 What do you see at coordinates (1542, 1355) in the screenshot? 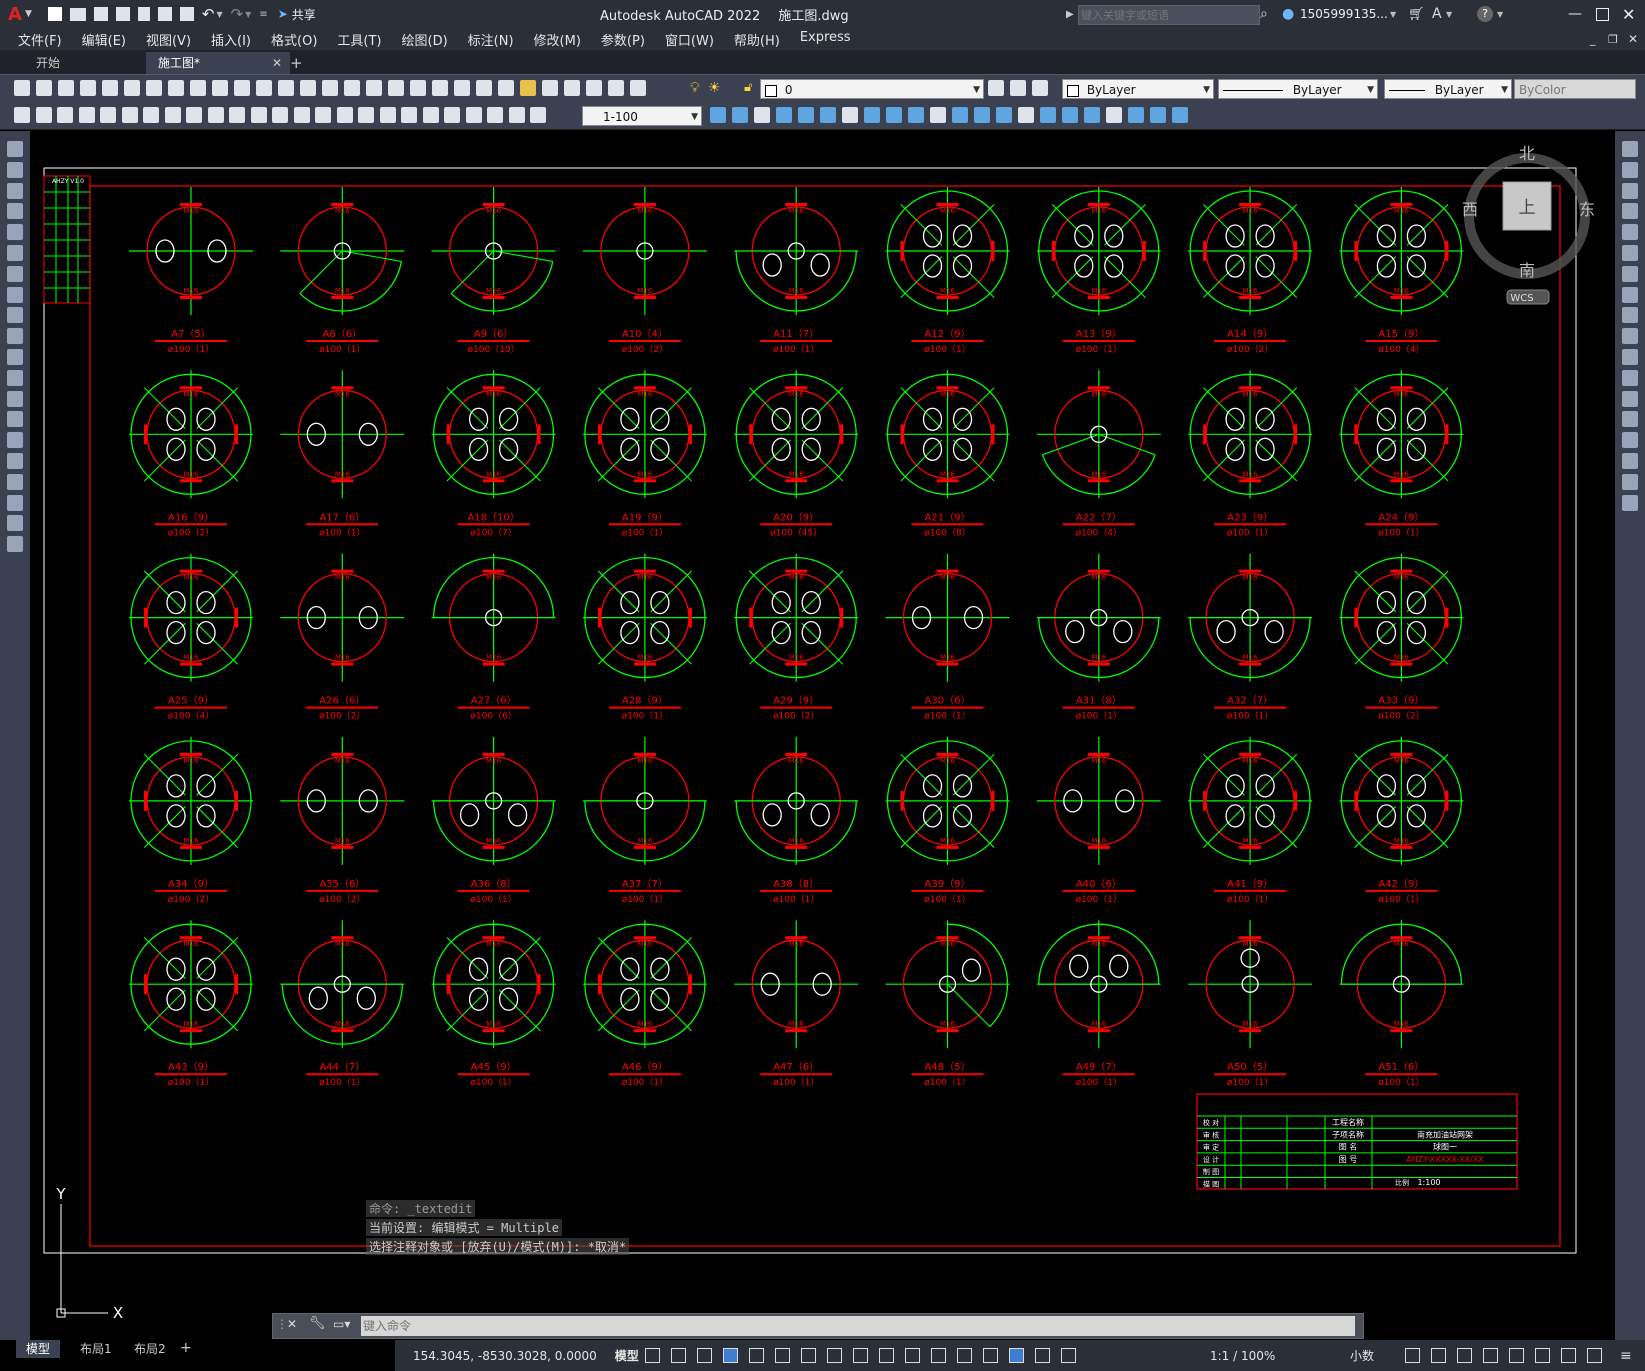
I see `isolate-objects-icon` at bounding box center [1542, 1355].